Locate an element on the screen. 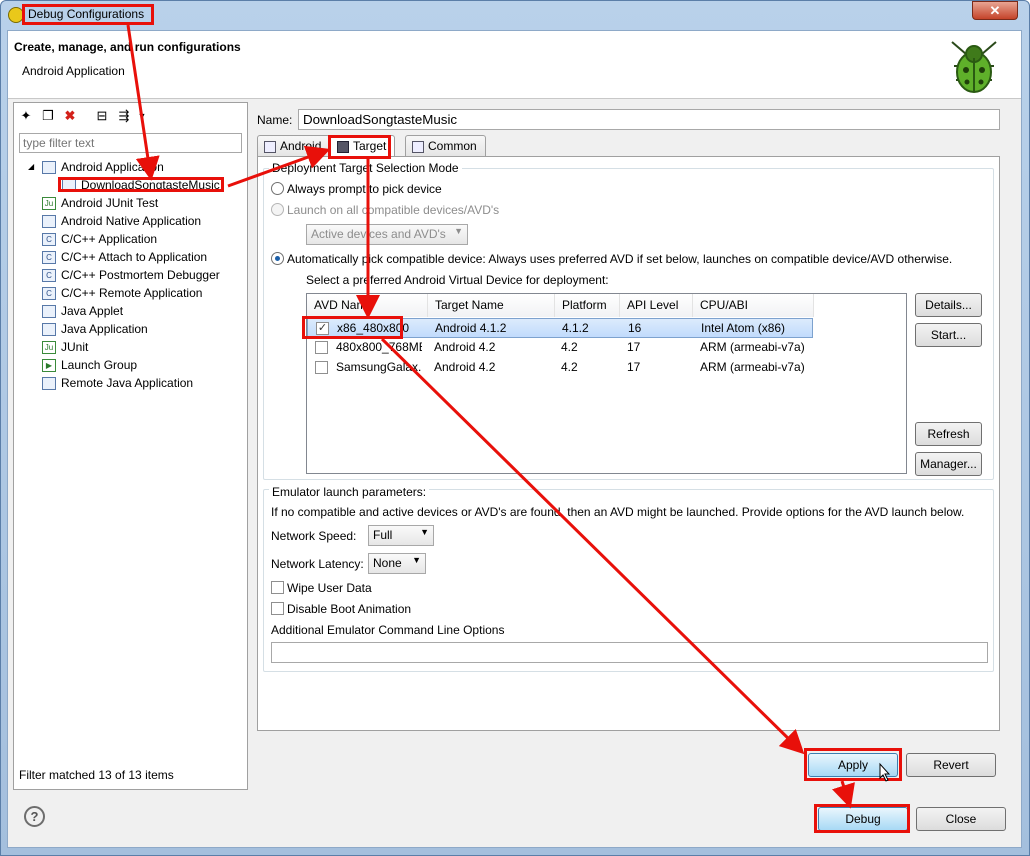  tree-item-c-c-postmortem-debugger: C C/C++ Postmortem Debugger is located at coordinates (131, 275).